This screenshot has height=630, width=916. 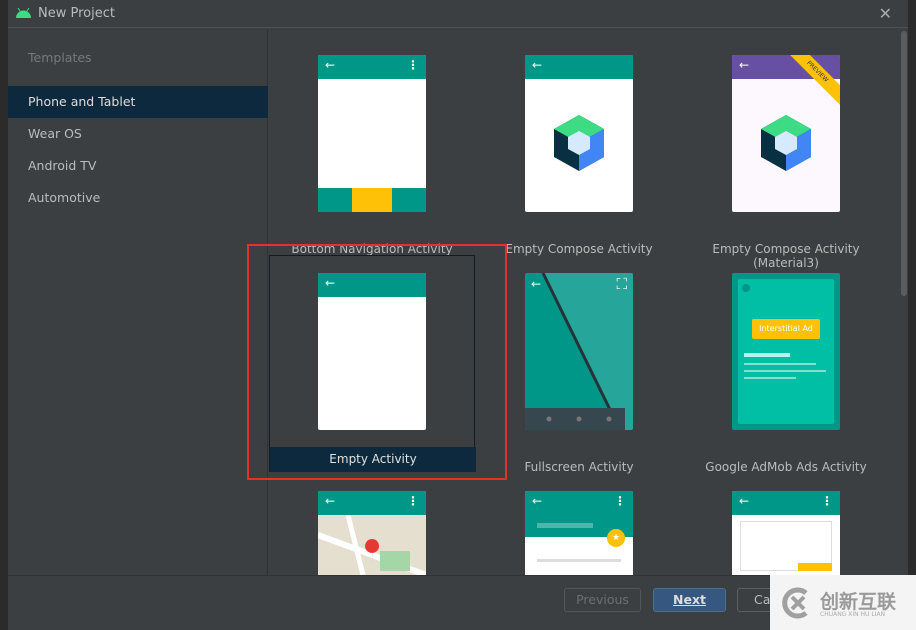 I want to click on template-preview: ← ⋮ ★, so click(x=579, y=533).